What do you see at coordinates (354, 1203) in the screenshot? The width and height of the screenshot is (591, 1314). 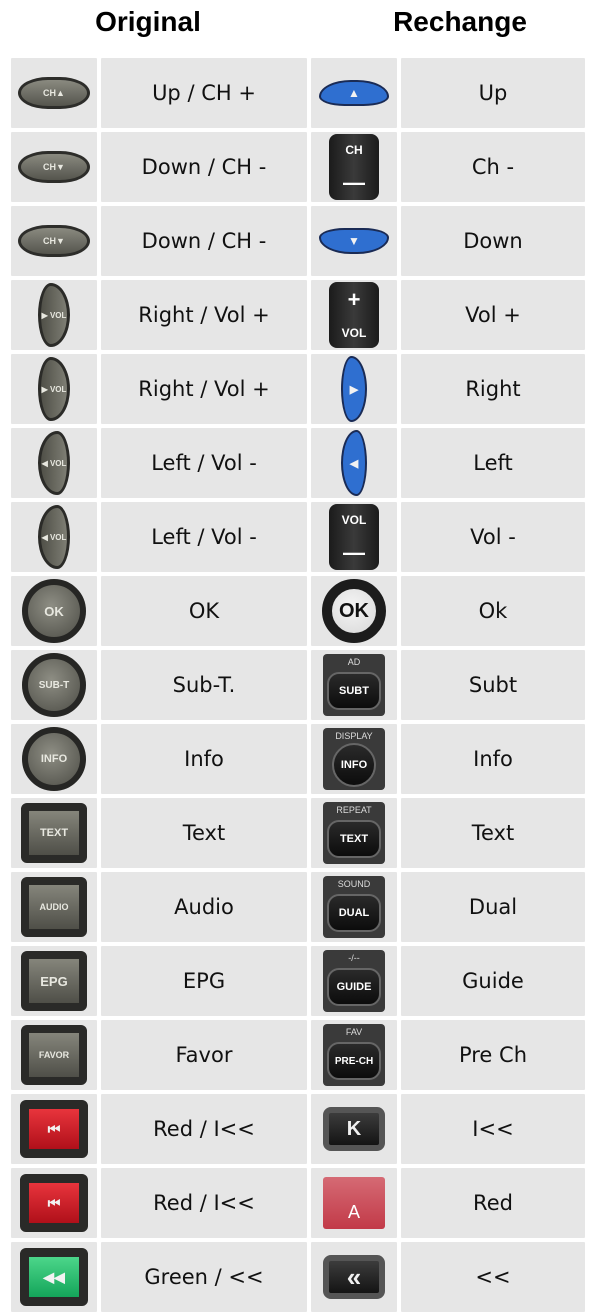 I see `red-a-icon: A` at bounding box center [354, 1203].